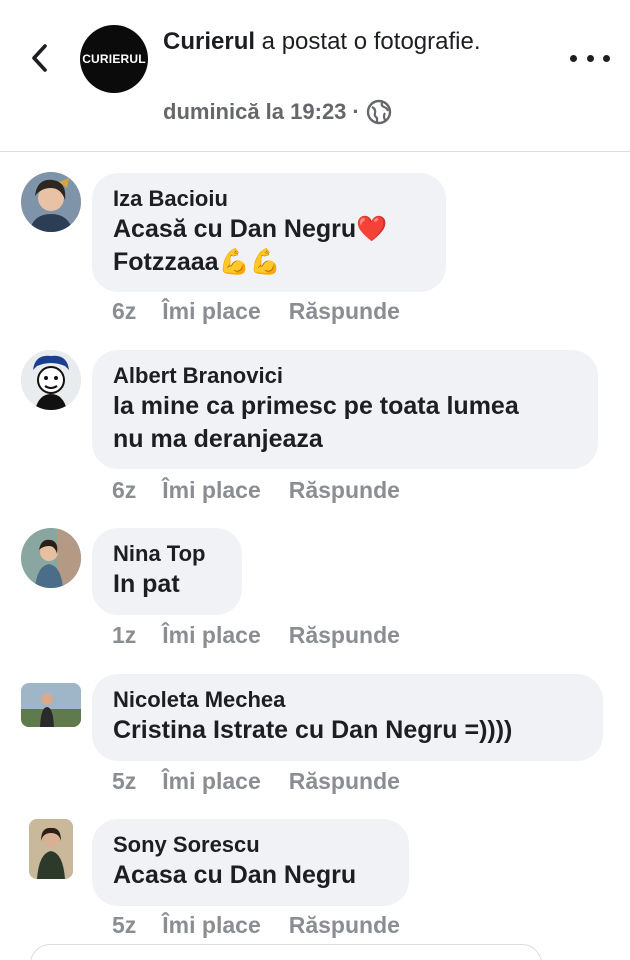 This screenshot has width=630, height=960. I want to click on cartoon-avatar-icon, so click(51, 380).